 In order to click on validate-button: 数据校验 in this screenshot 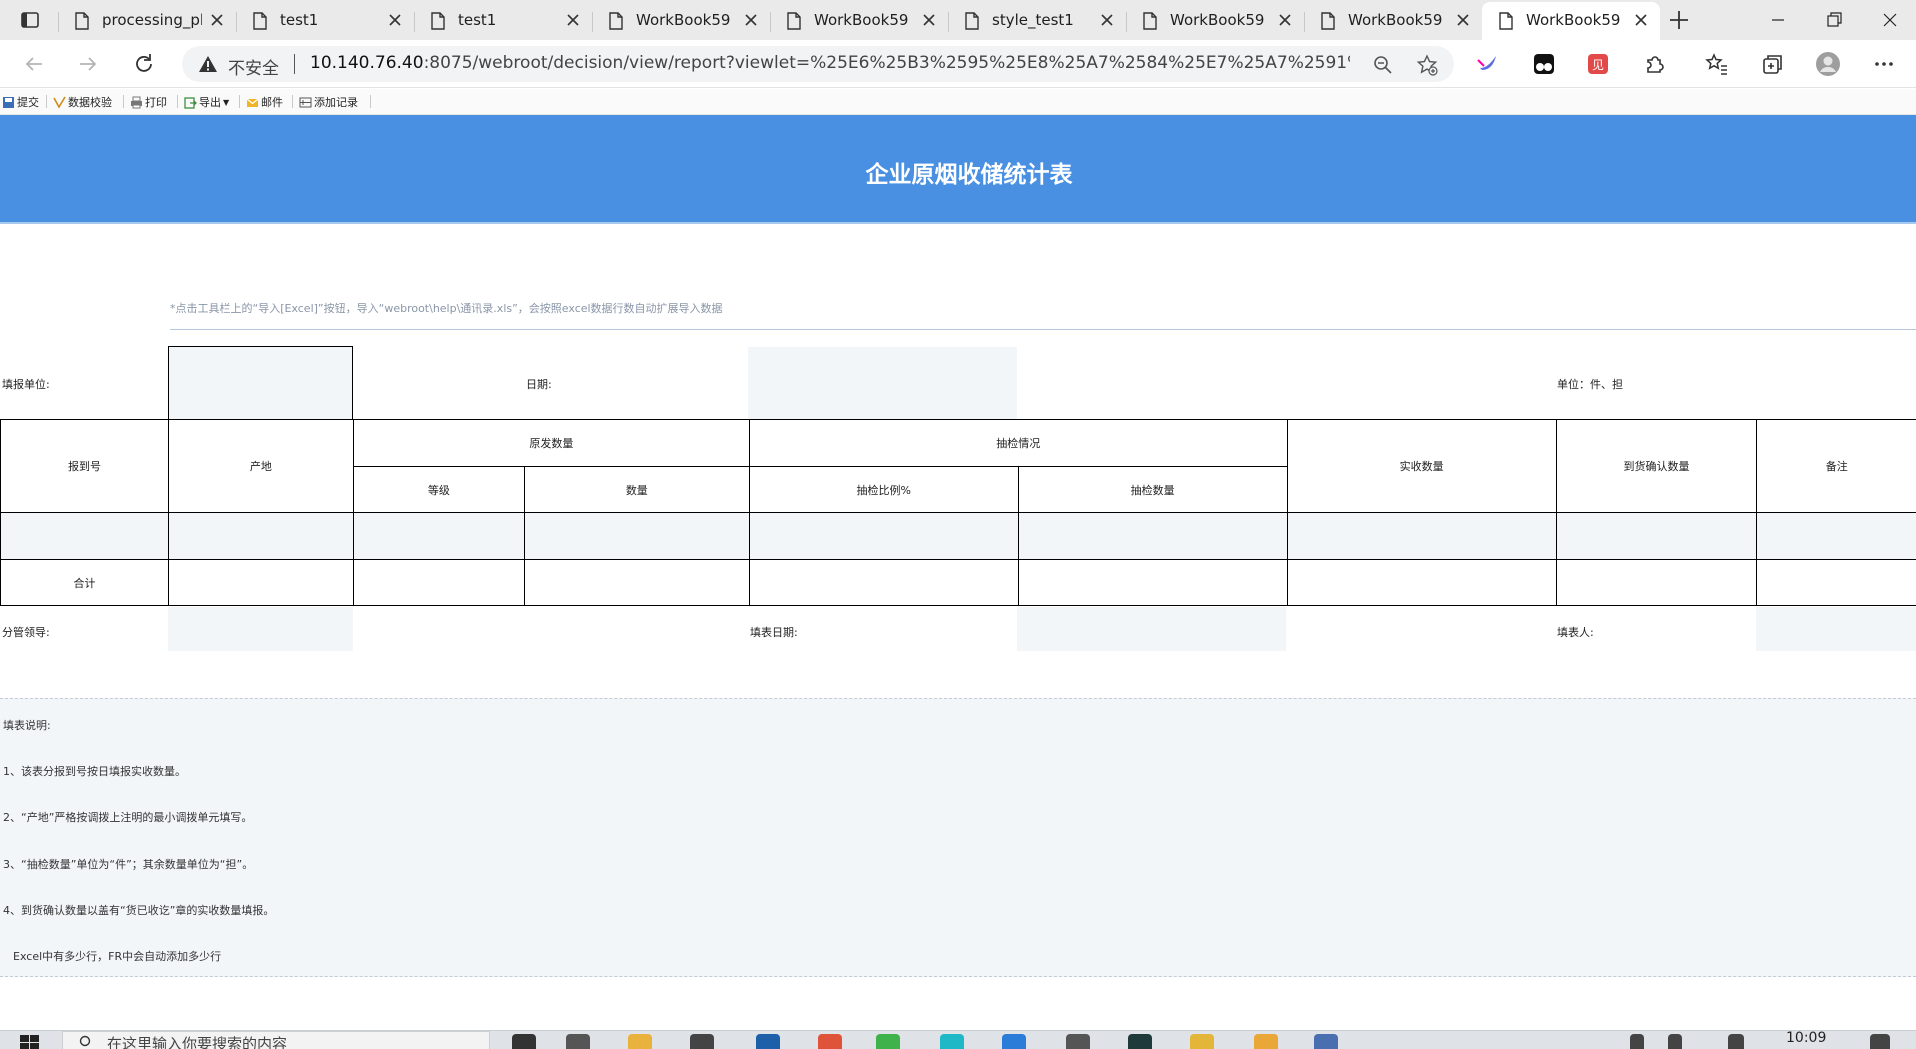, I will do `click(82, 102)`.